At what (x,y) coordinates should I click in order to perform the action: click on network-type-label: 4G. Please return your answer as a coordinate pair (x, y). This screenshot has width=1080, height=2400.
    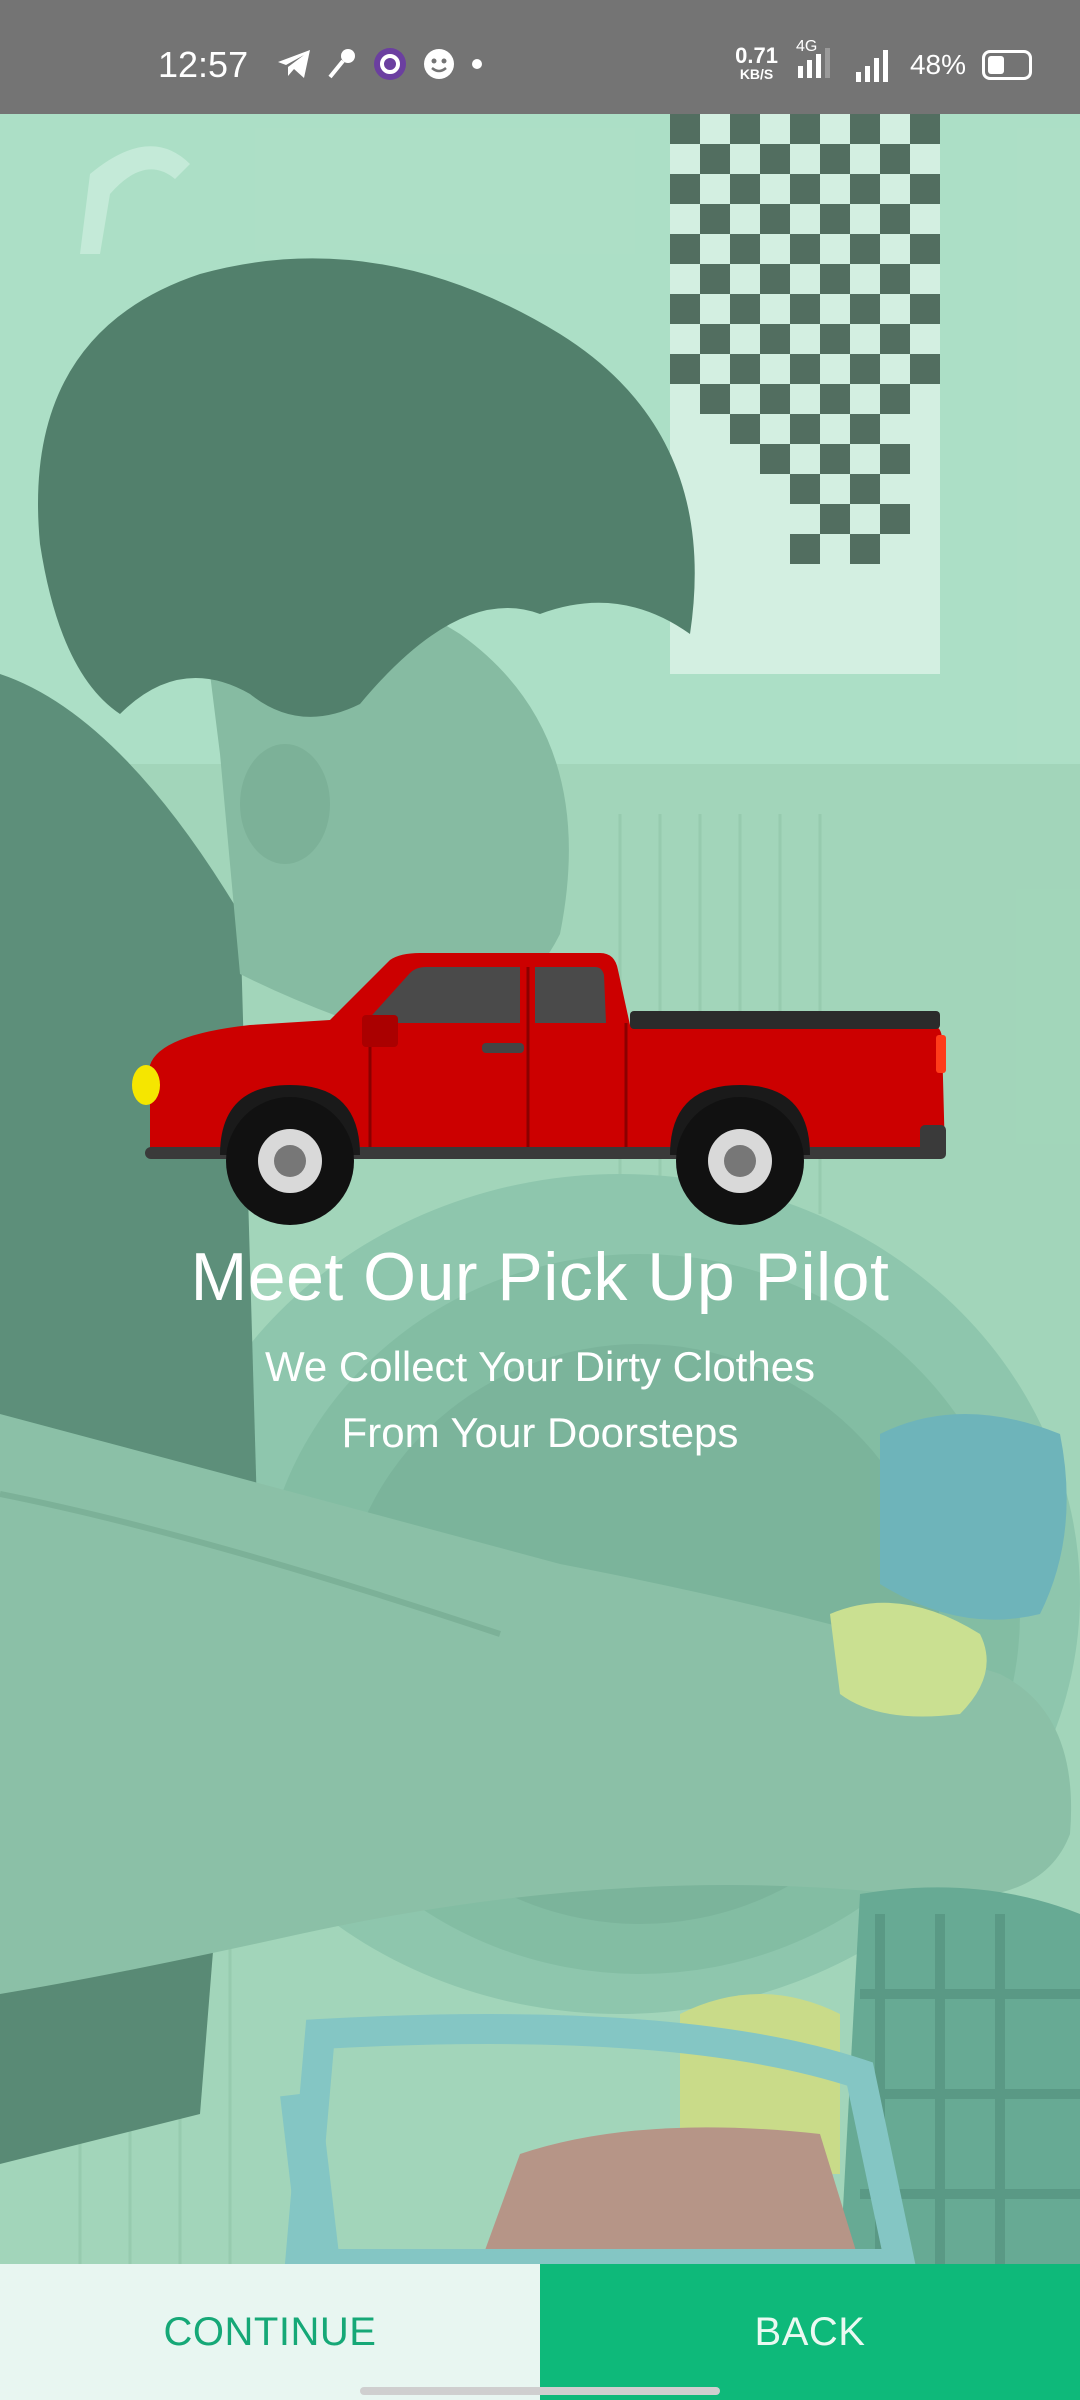
    Looking at the image, I should click on (806, 46).